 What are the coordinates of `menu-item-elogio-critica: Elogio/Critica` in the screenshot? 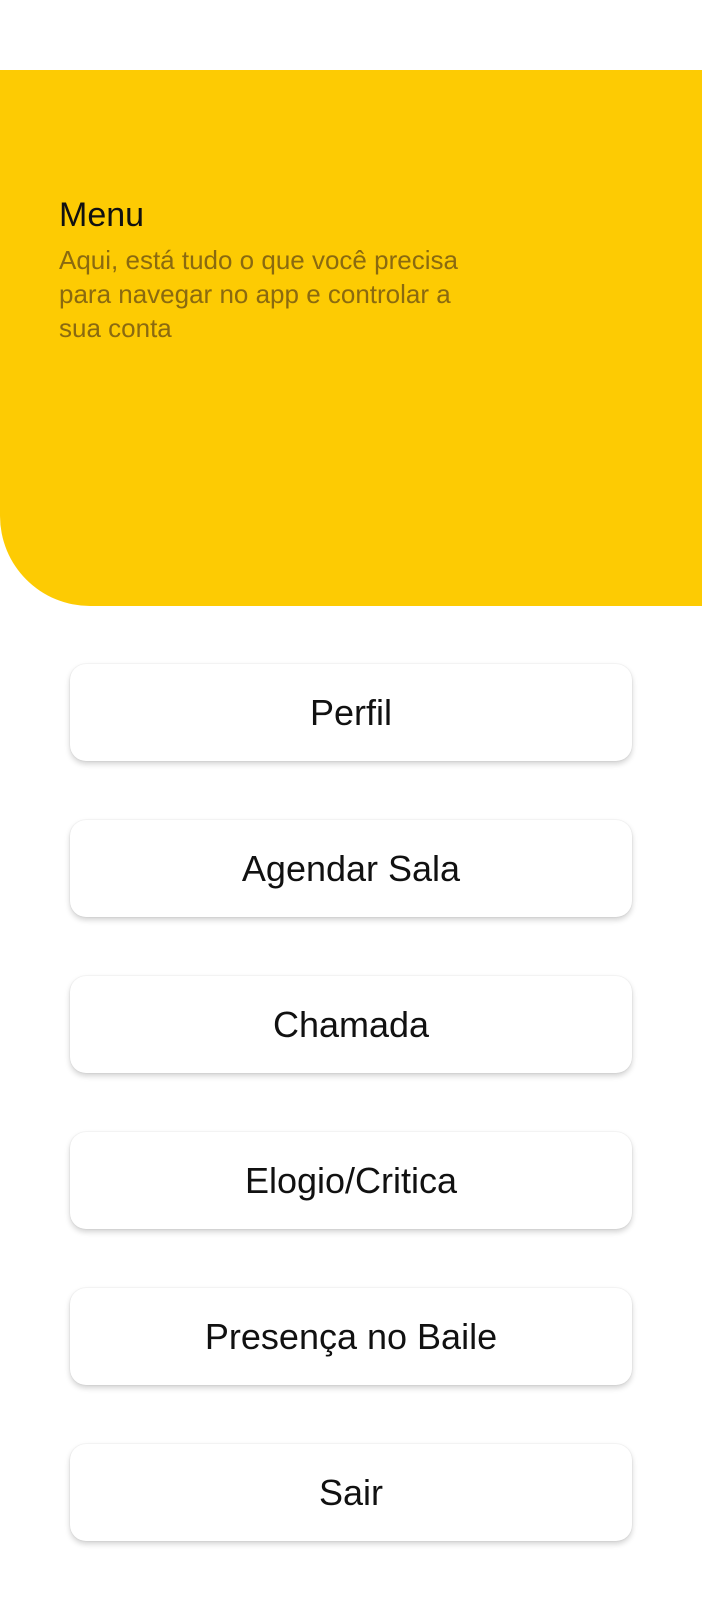 It's located at (351, 1180).